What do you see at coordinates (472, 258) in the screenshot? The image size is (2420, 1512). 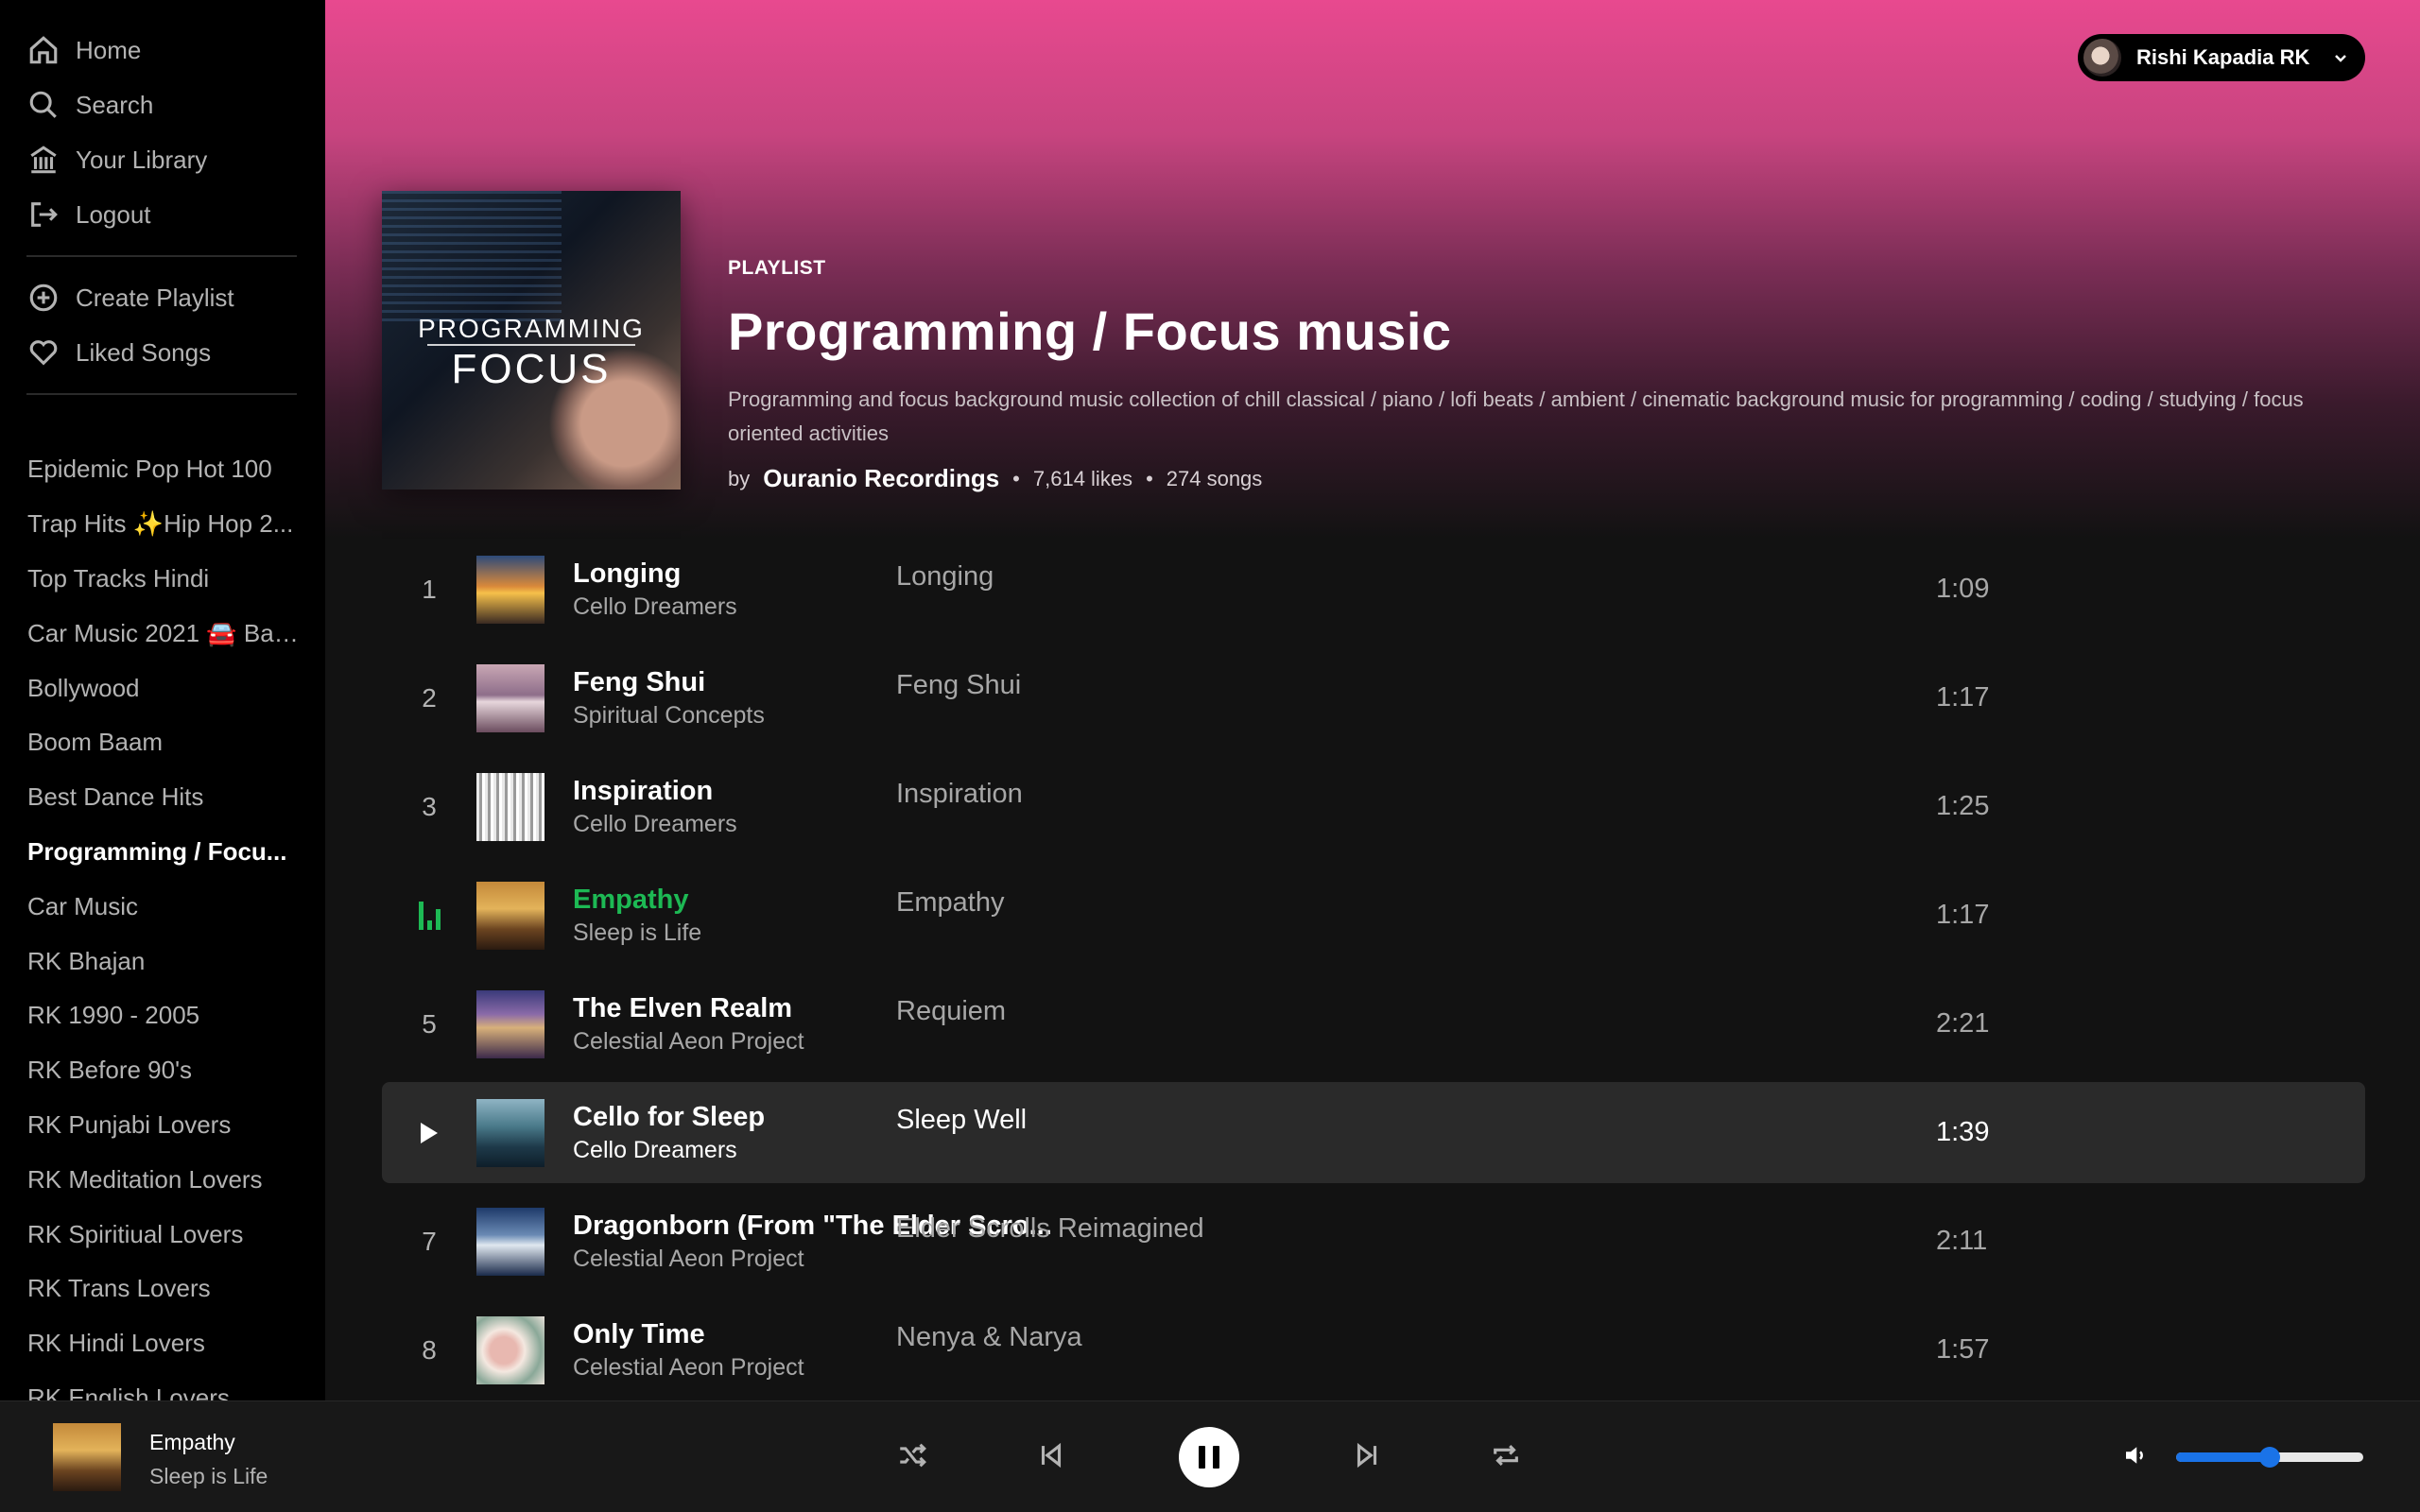 I see `cover-code-decoration` at bounding box center [472, 258].